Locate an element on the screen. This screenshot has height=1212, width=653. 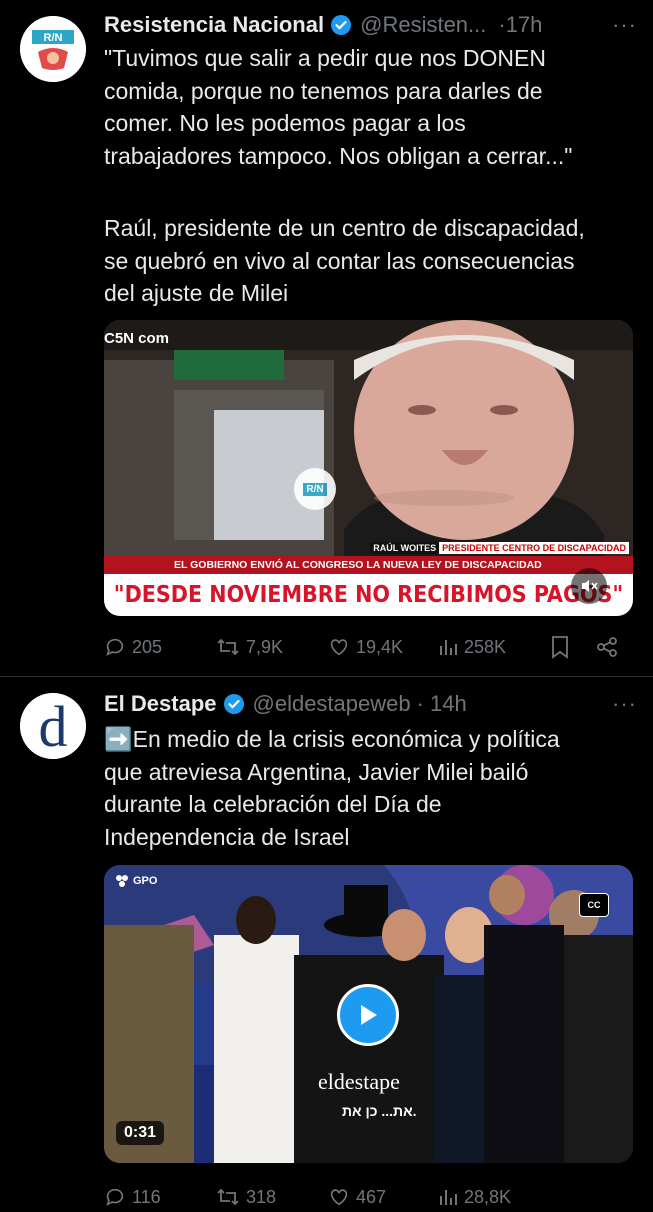
play-button is located at coordinates (368, 1015).